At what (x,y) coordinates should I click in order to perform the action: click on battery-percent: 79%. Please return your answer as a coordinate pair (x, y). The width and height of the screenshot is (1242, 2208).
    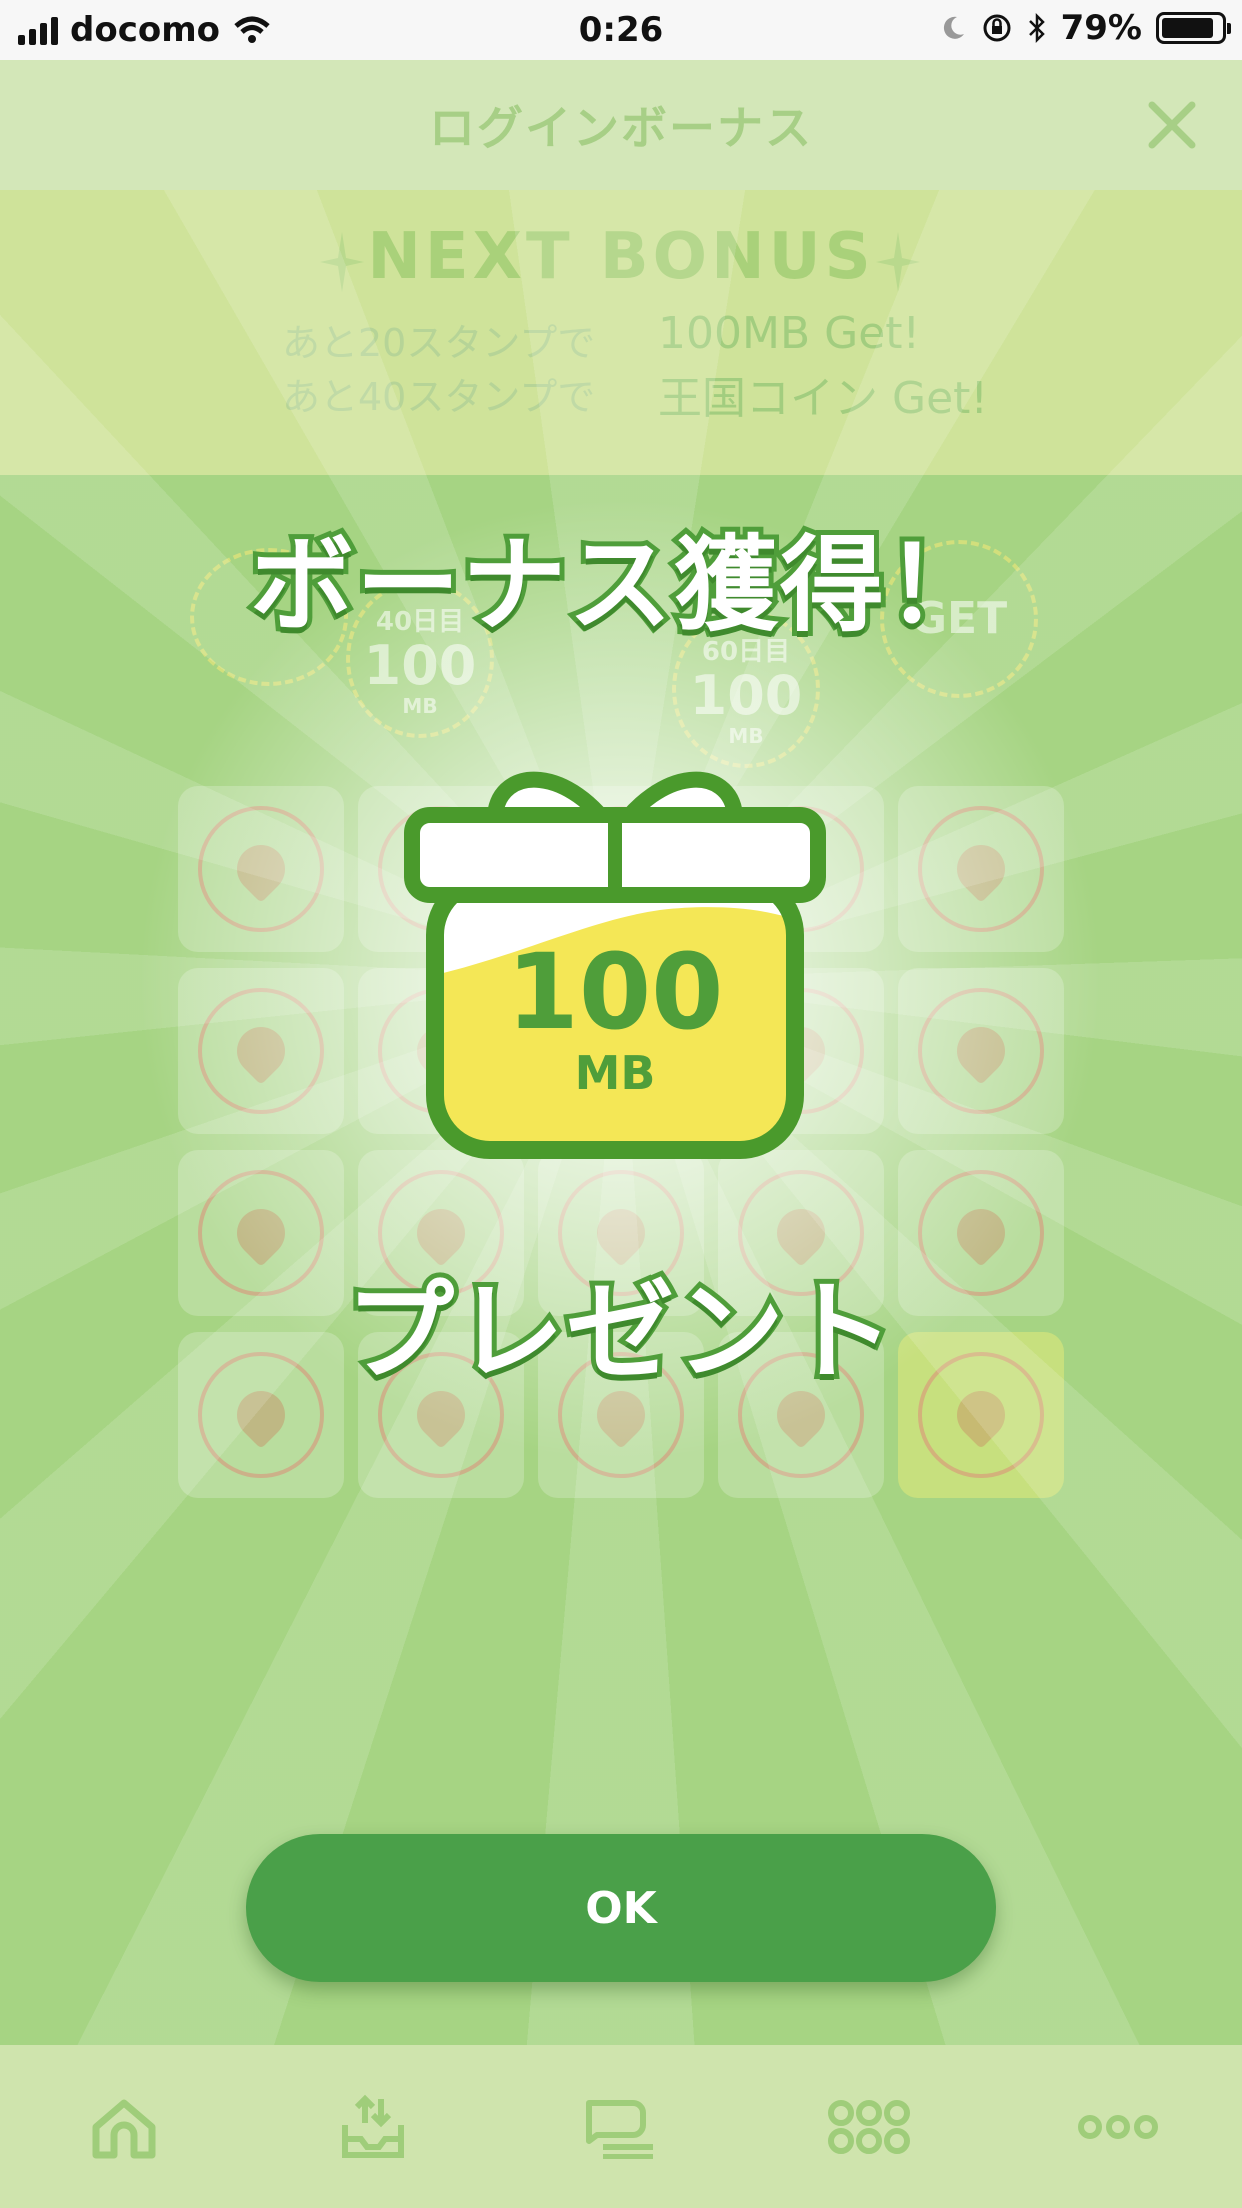
    Looking at the image, I should click on (1101, 28).